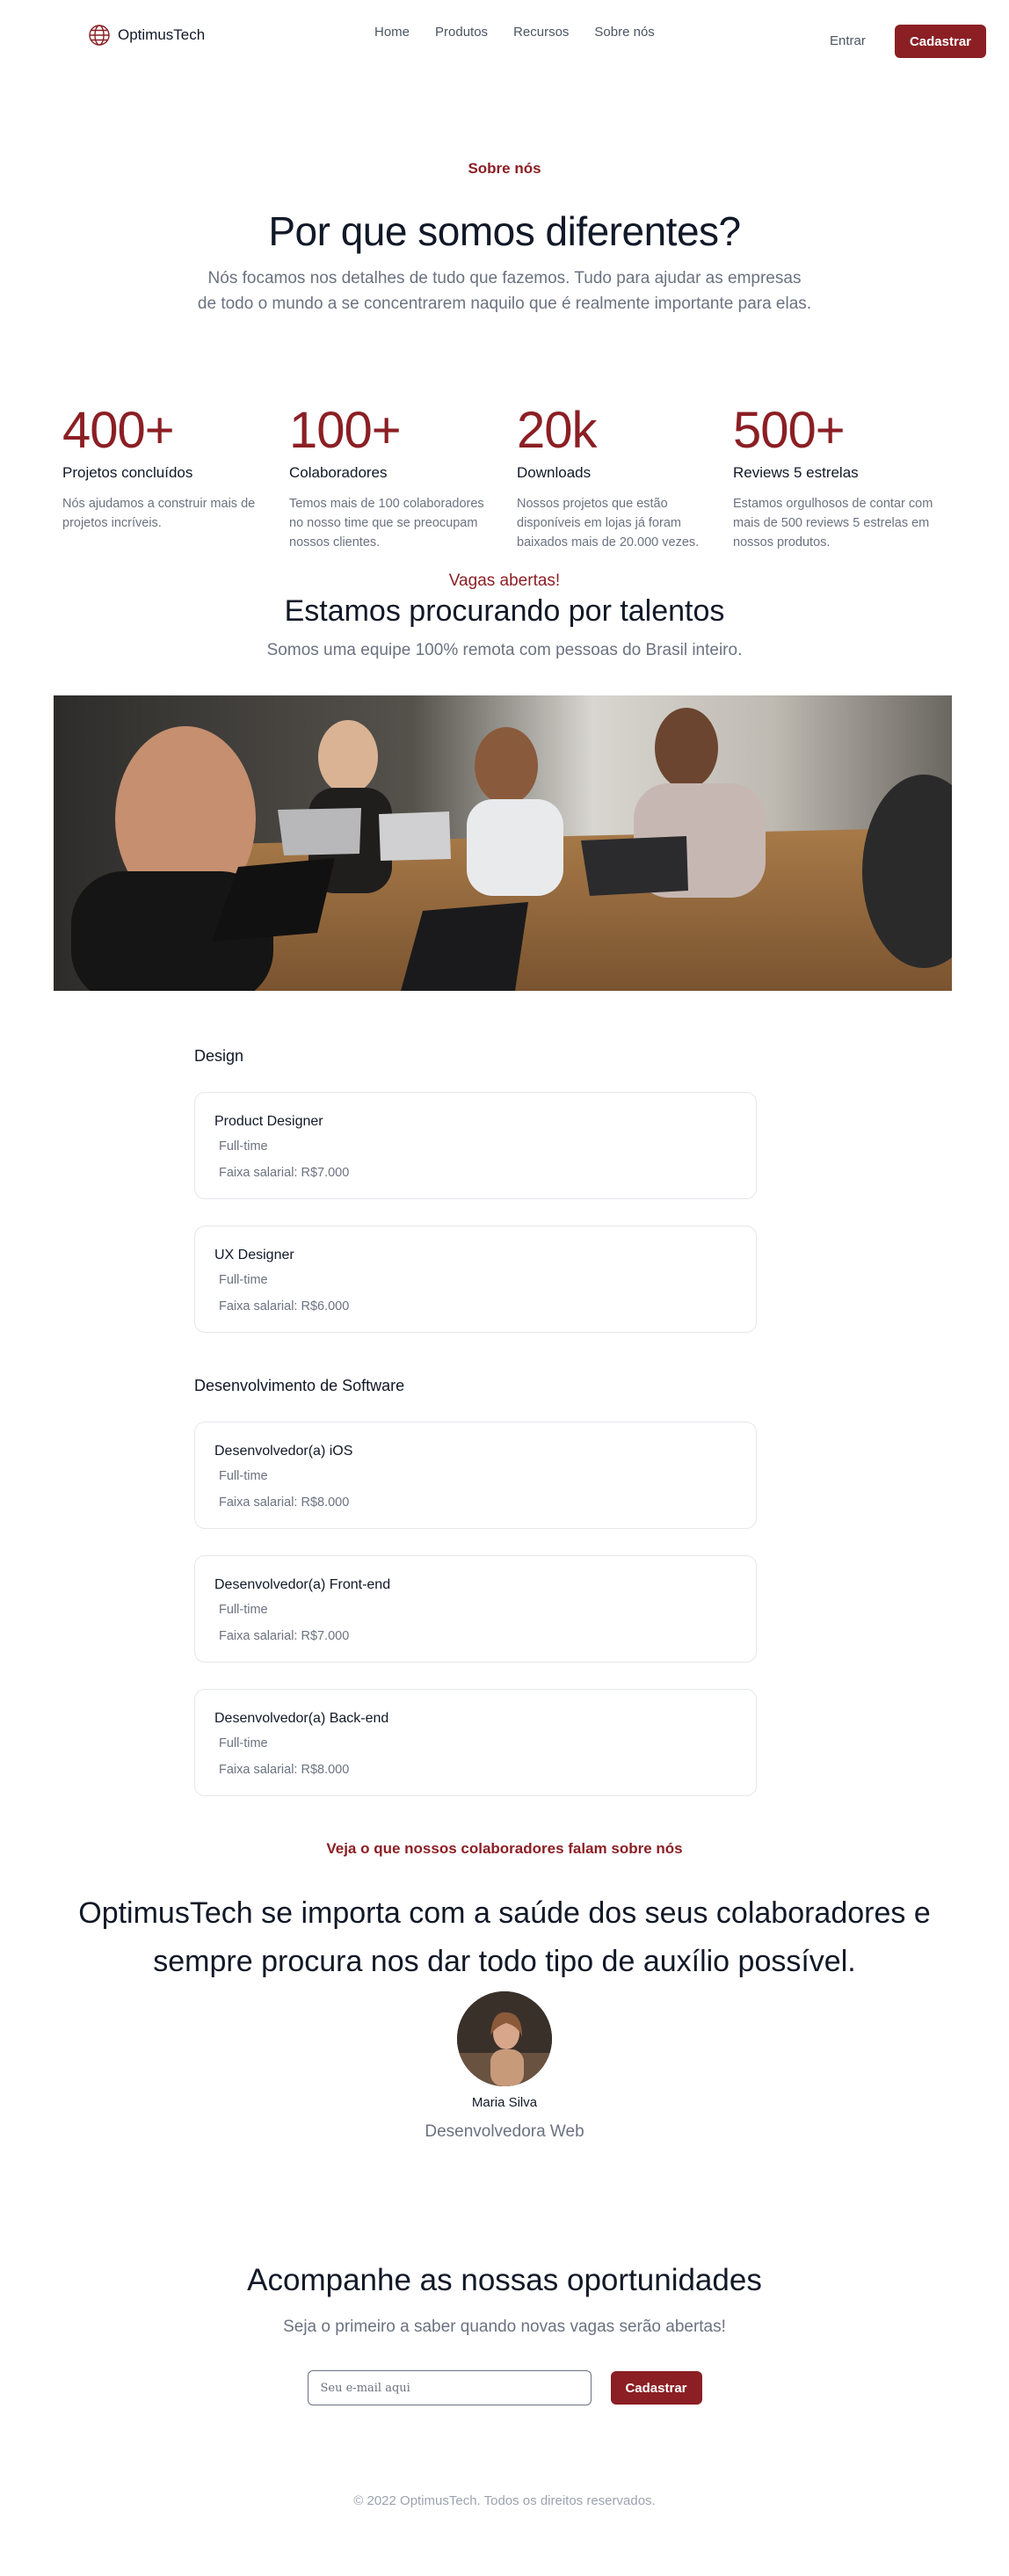  I want to click on job-title: Desenvolvedor(a) Back-end, so click(301, 1718).